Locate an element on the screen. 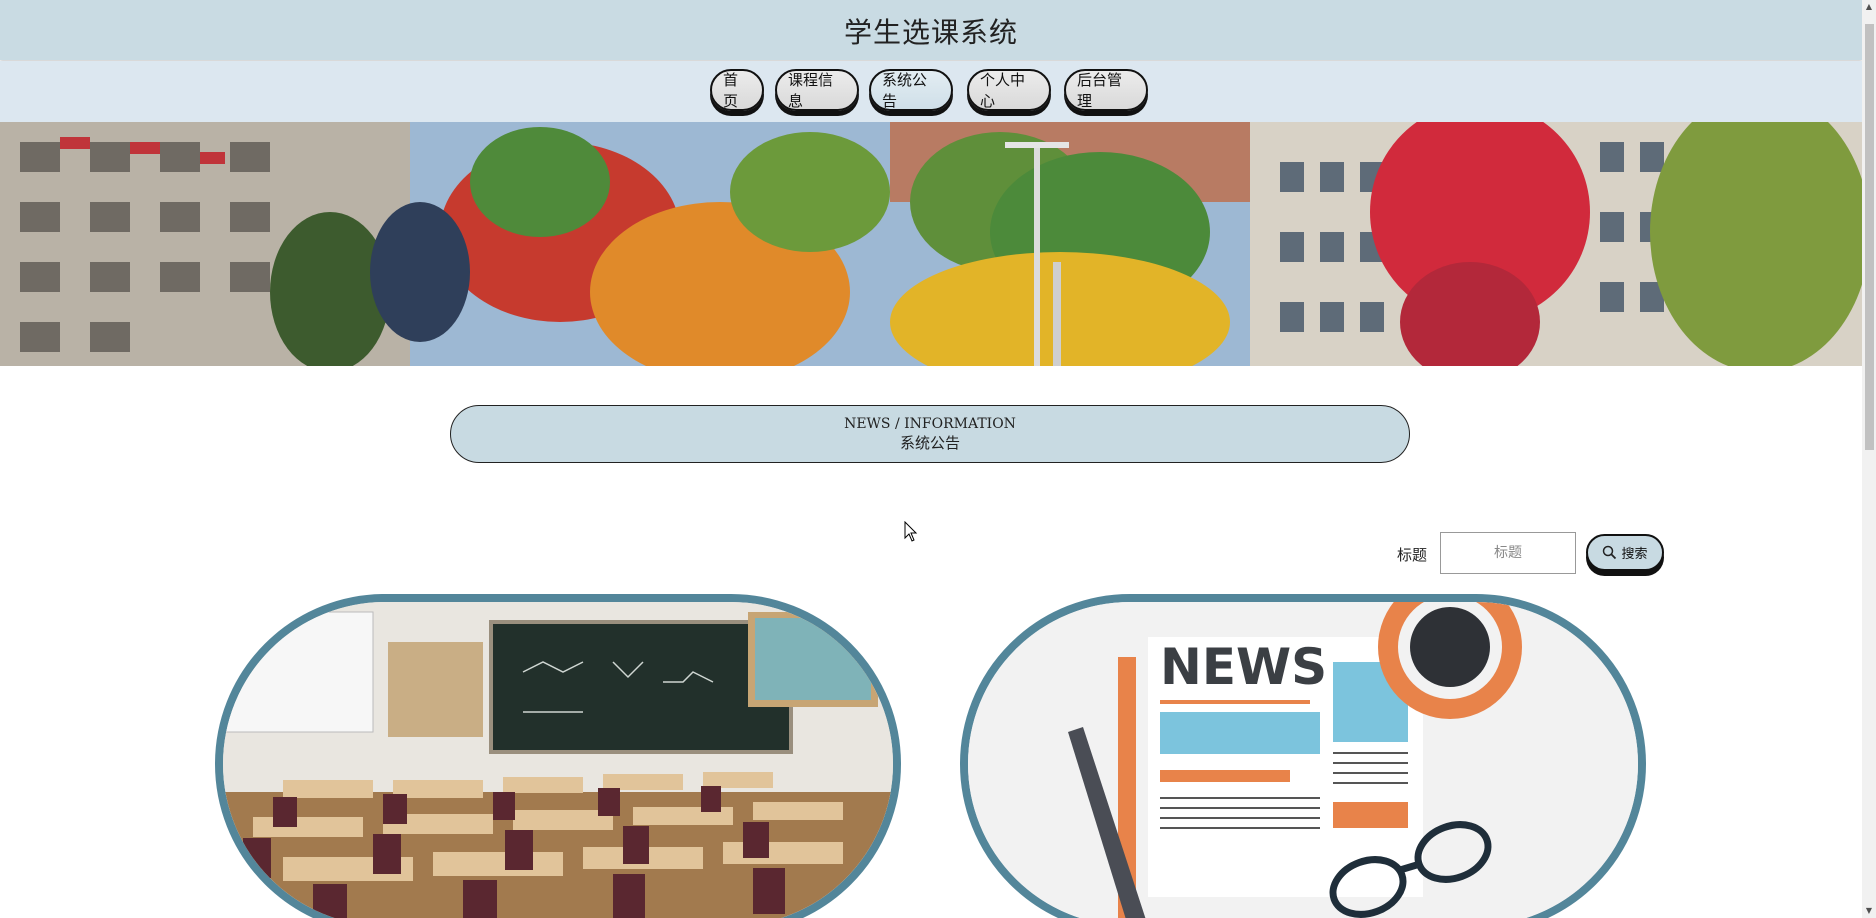 The width and height of the screenshot is (1876, 918). nav-item-label: 个人中心 is located at coordinates (1003, 90).